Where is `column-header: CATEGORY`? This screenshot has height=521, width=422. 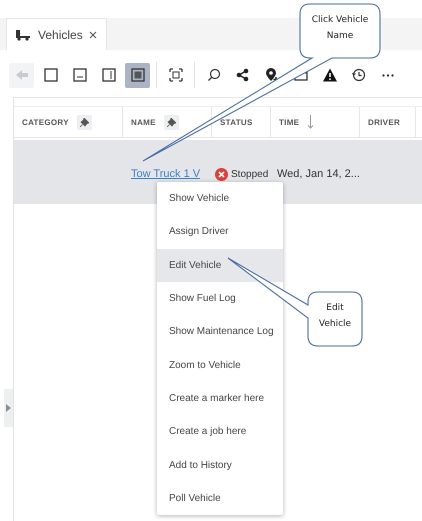
column-header: CATEGORY is located at coordinates (68, 122).